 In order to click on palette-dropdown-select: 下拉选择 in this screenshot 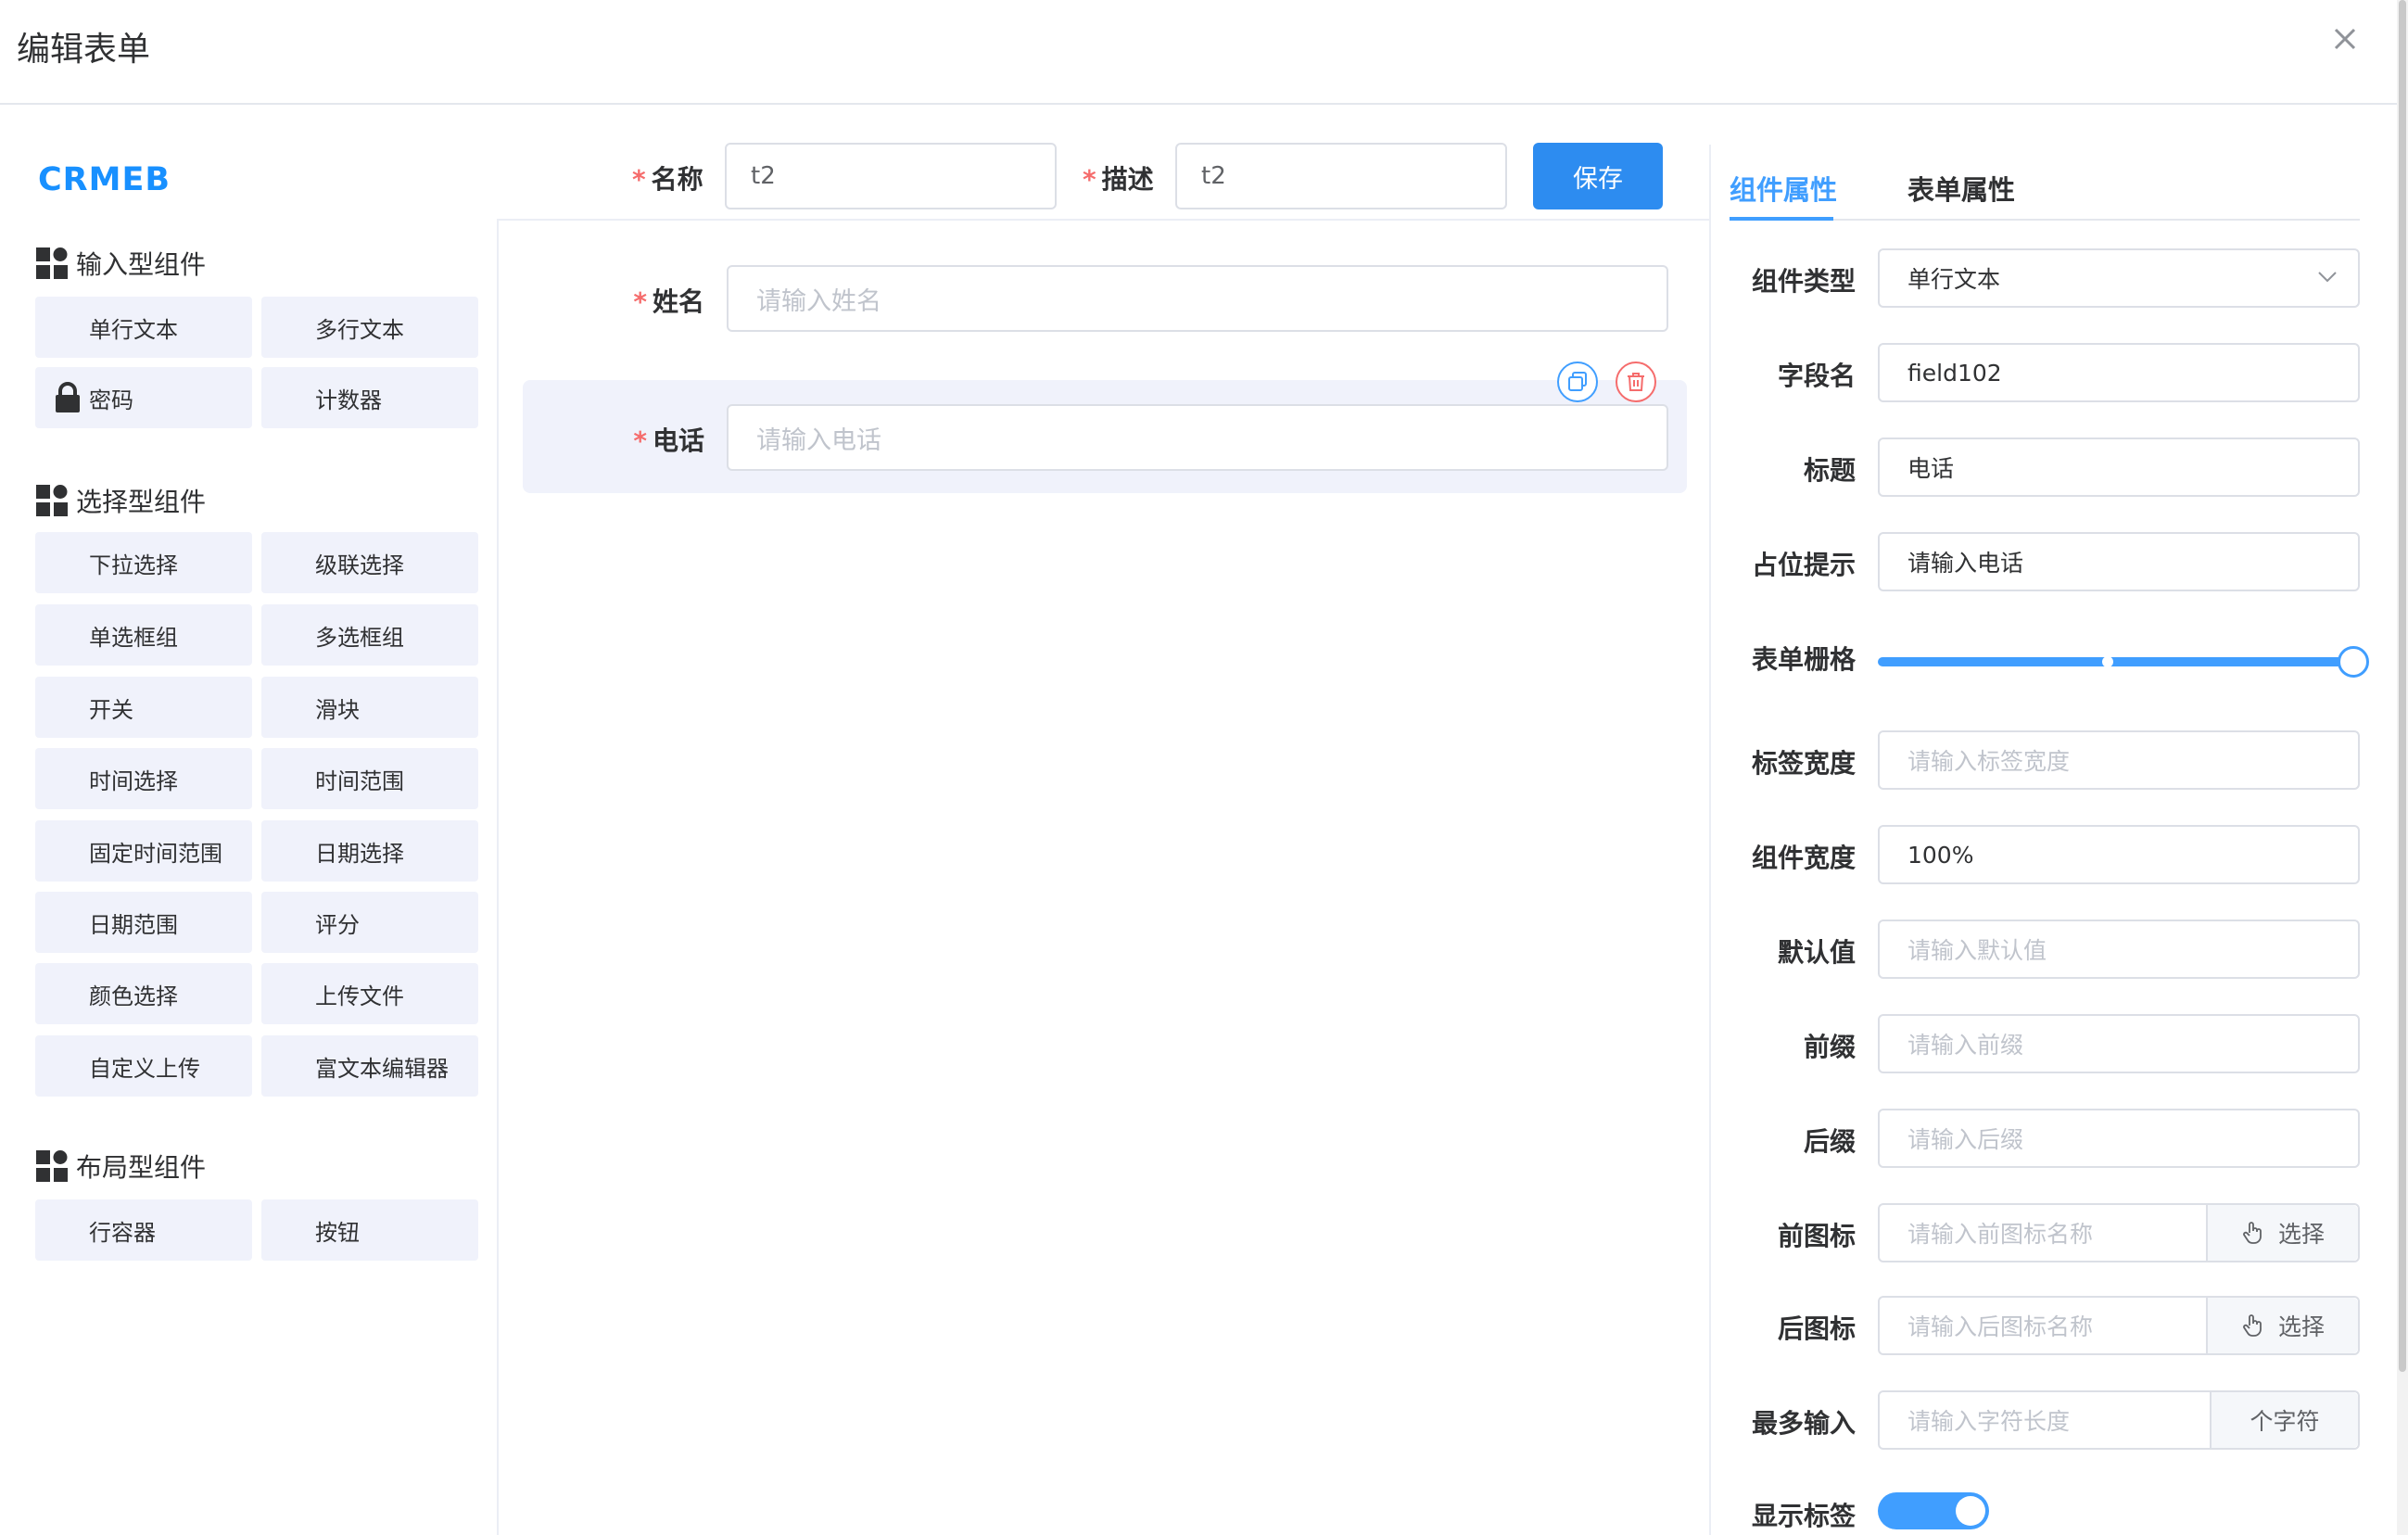, I will do `click(143, 562)`.